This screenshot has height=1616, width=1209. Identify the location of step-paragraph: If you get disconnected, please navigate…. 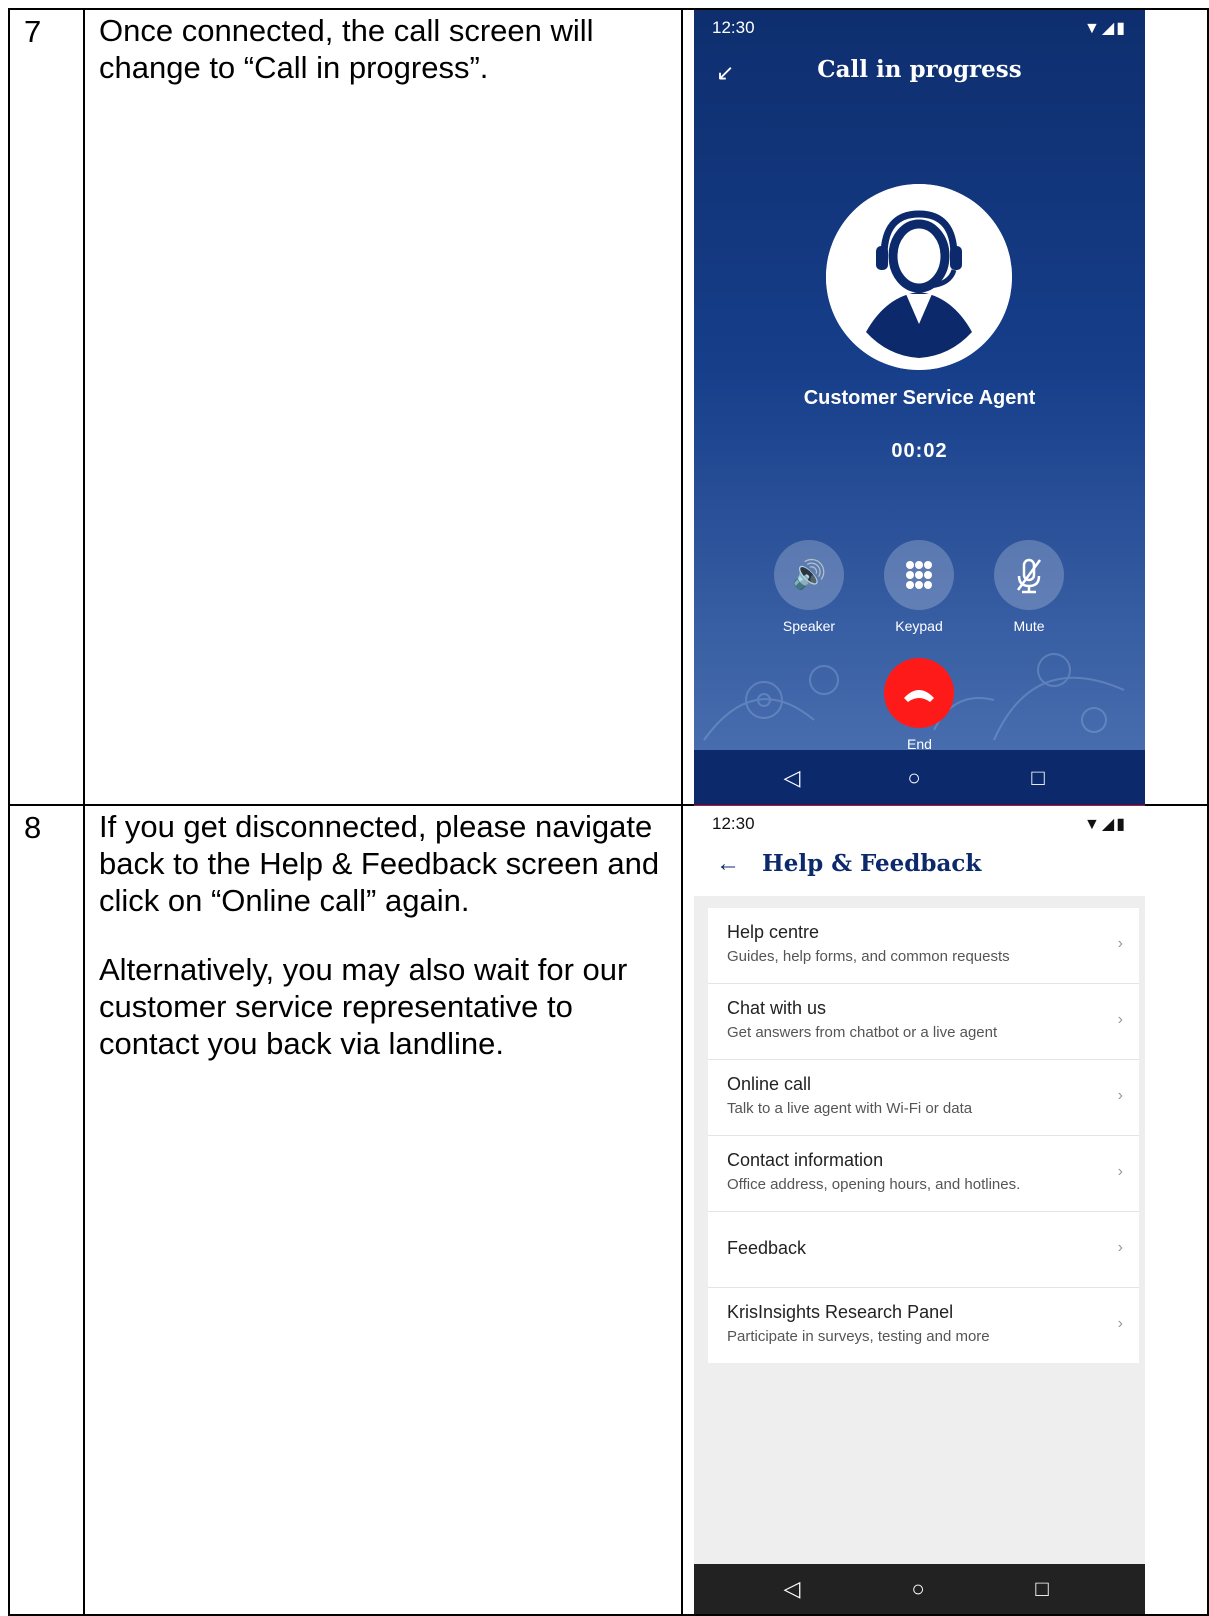
(379, 863).